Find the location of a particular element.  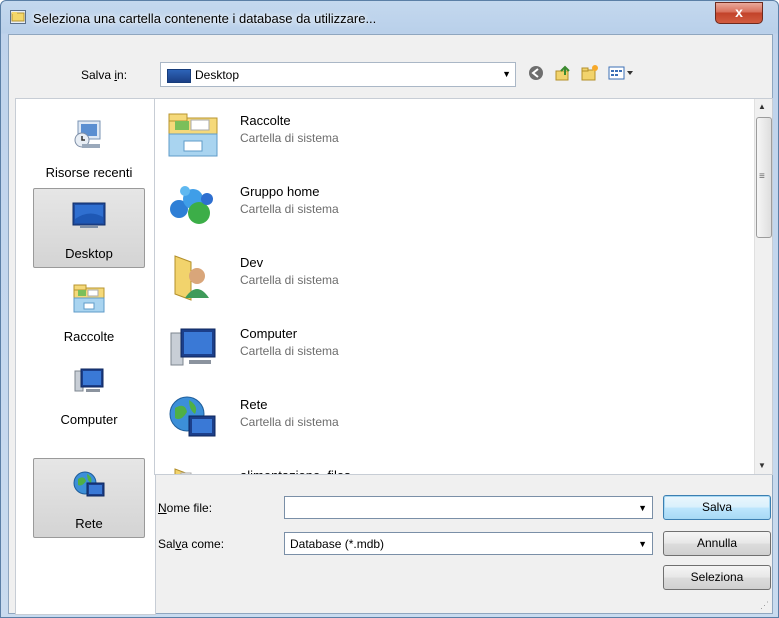

network-globe-icon is located at coordinates (192, 416).